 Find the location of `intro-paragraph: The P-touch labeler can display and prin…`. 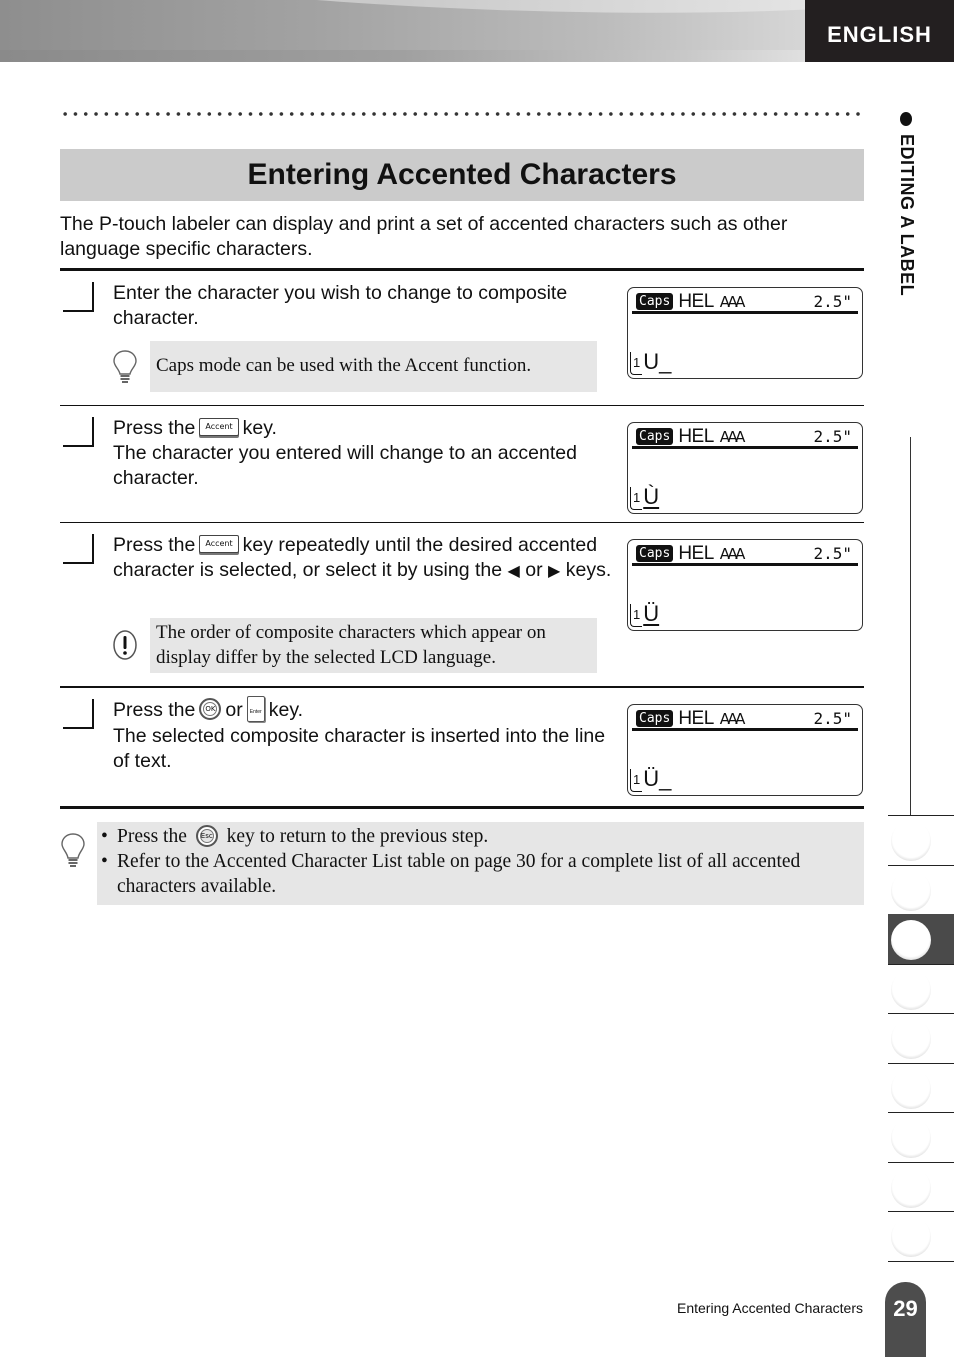

intro-paragraph: The P-touch labeler can display and prin… is located at coordinates (424, 236).